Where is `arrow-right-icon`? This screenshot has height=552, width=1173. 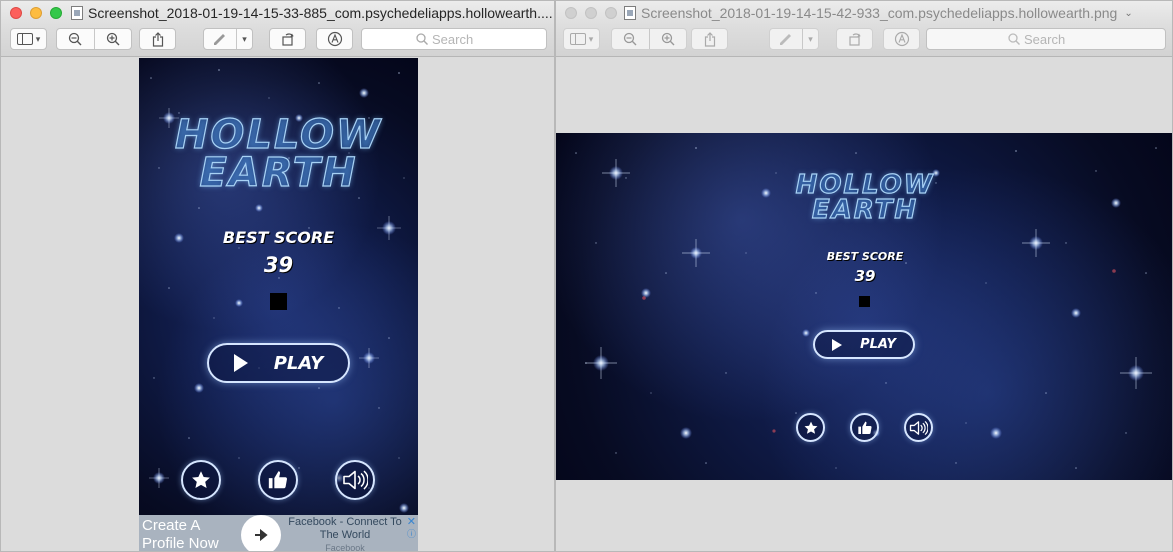
arrow-right-icon is located at coordinates (261, 535).